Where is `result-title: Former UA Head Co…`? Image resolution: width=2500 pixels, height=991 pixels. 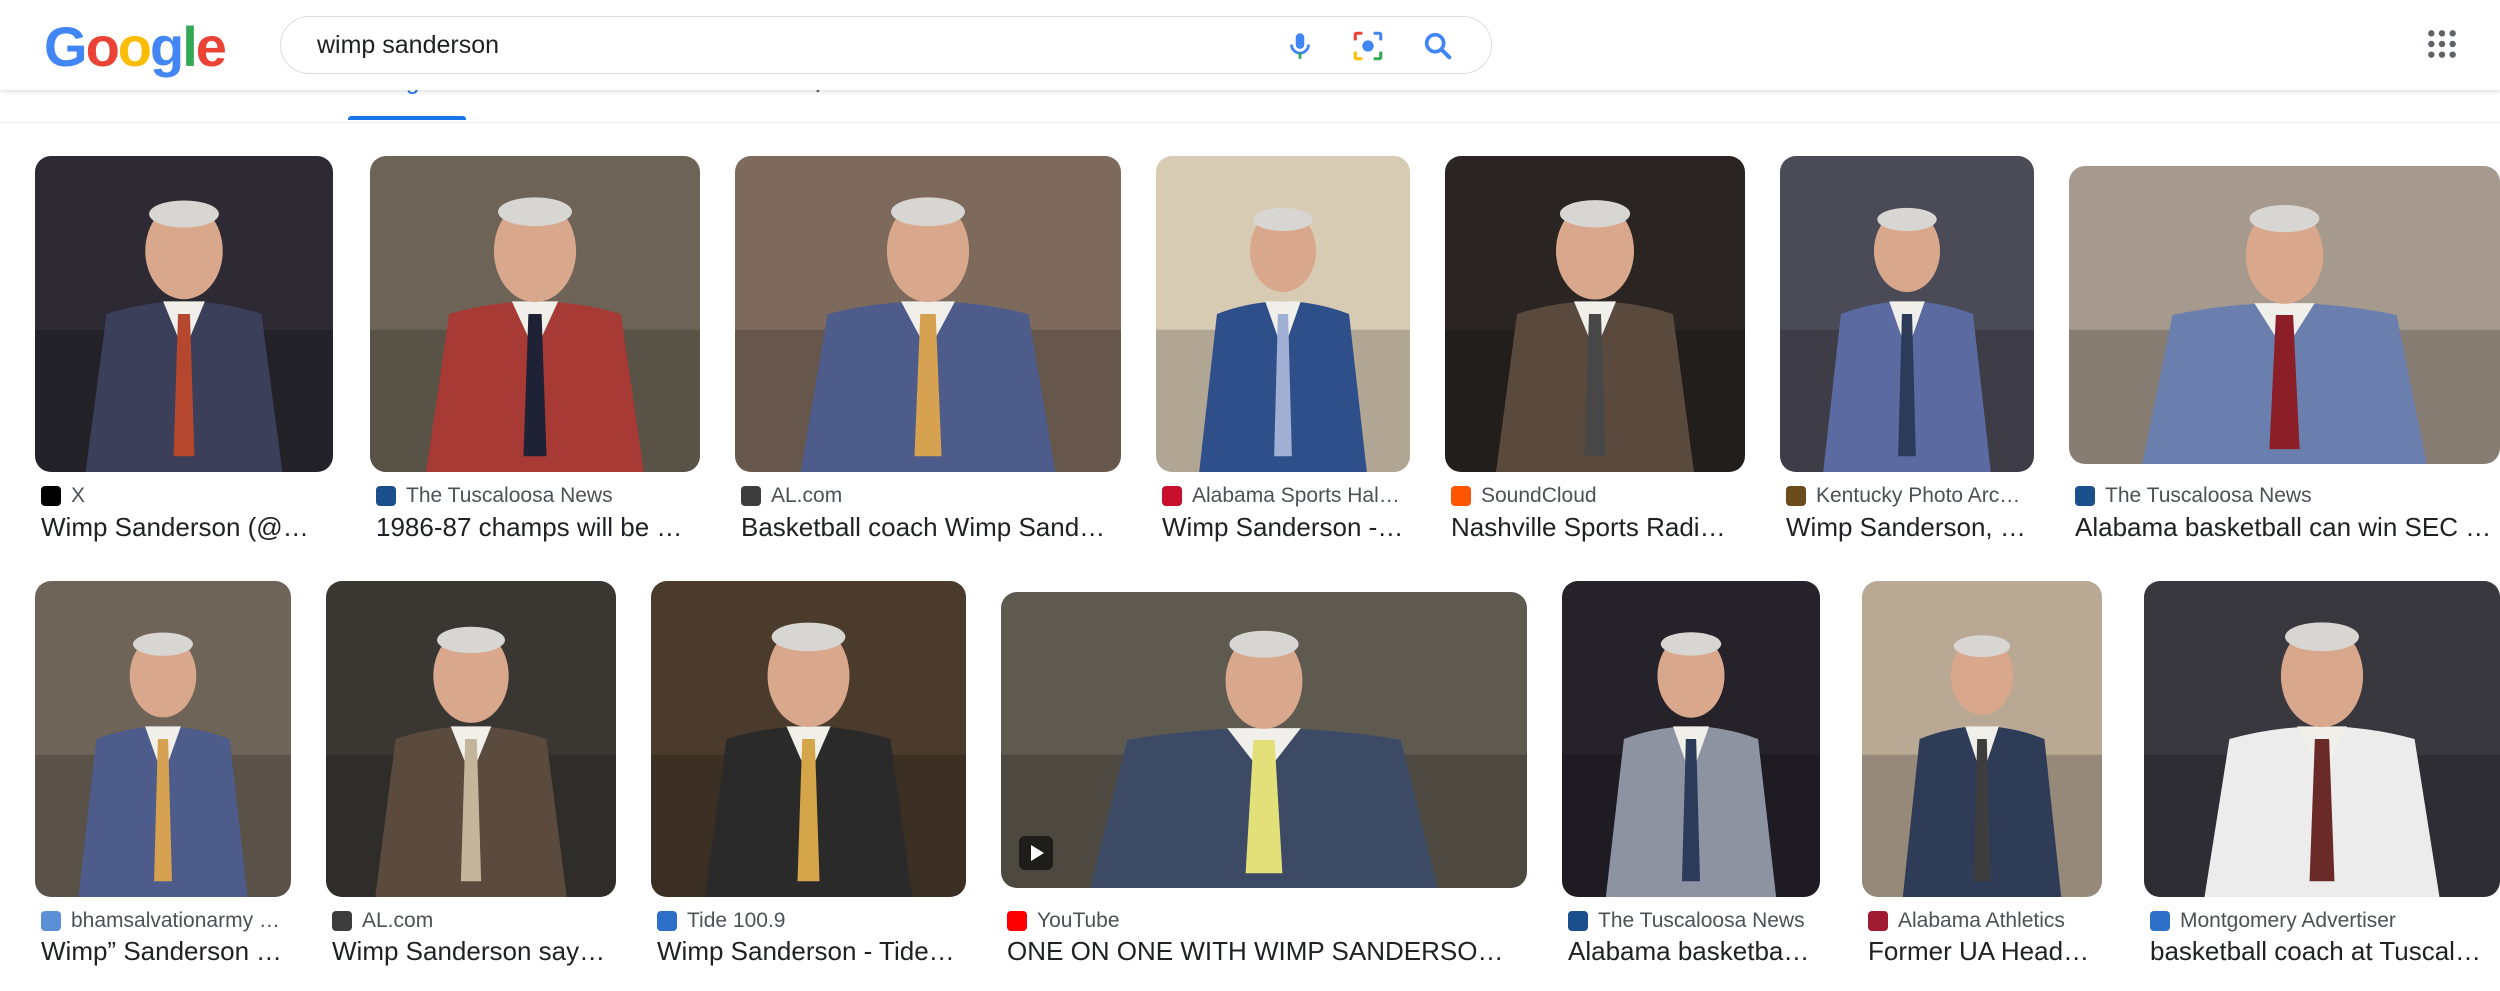
result-title: Former UA Head Co… is located at coordinates (1982, 951).